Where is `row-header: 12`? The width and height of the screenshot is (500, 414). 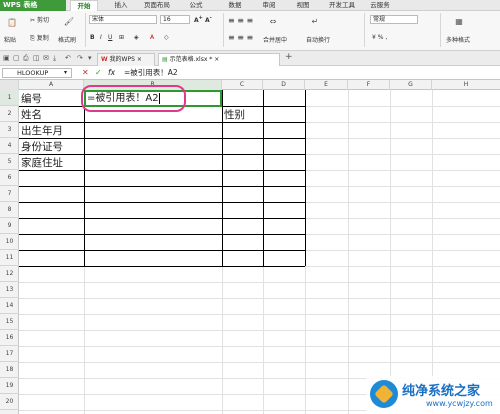 row-header: 12 is located at coordinates (9, 274).